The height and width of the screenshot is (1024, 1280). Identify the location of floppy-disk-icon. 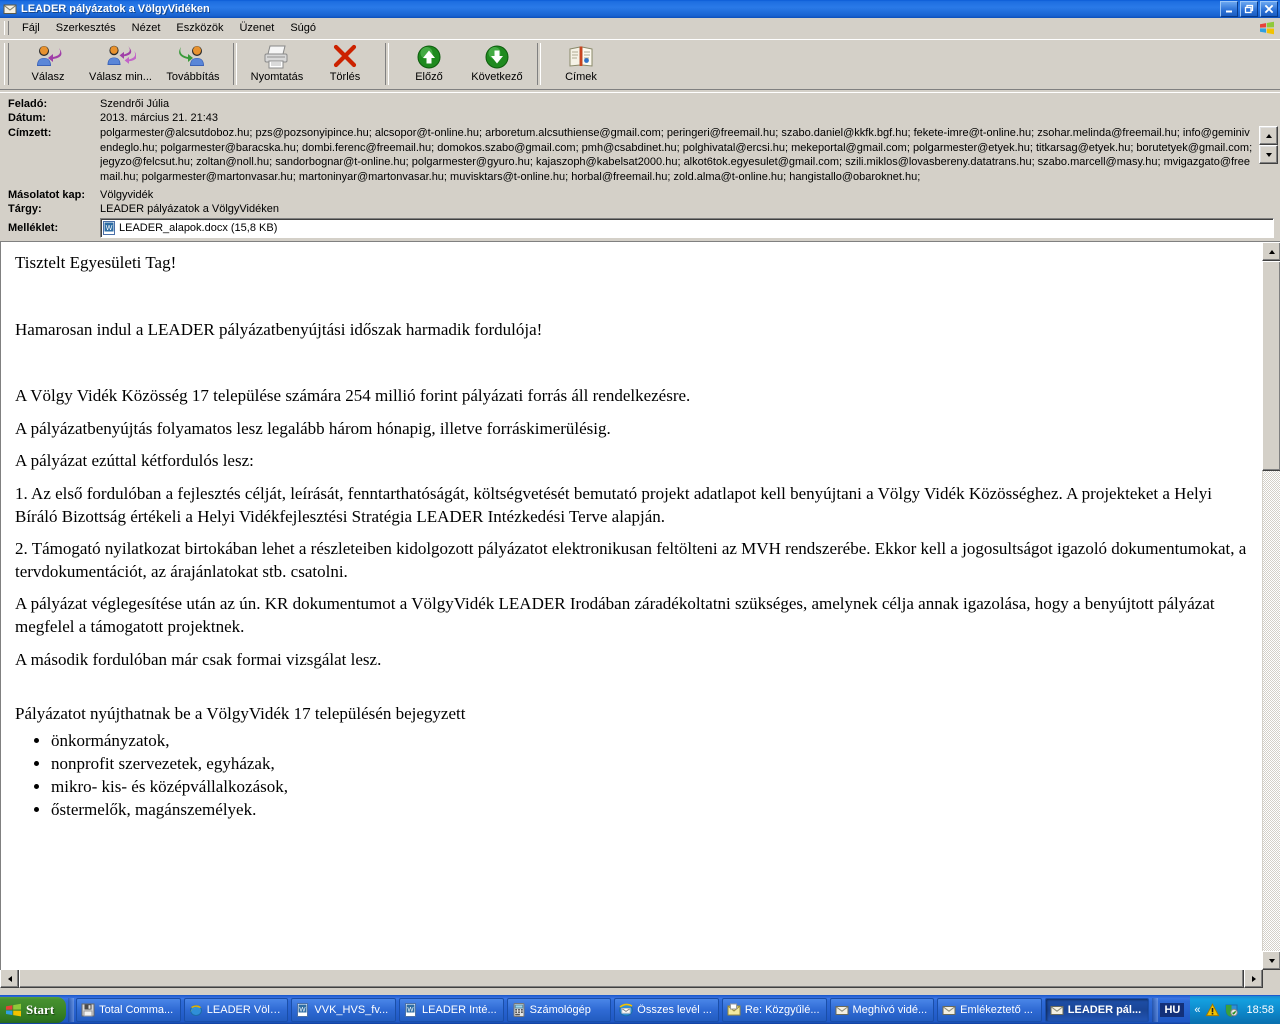
(88, 1010).